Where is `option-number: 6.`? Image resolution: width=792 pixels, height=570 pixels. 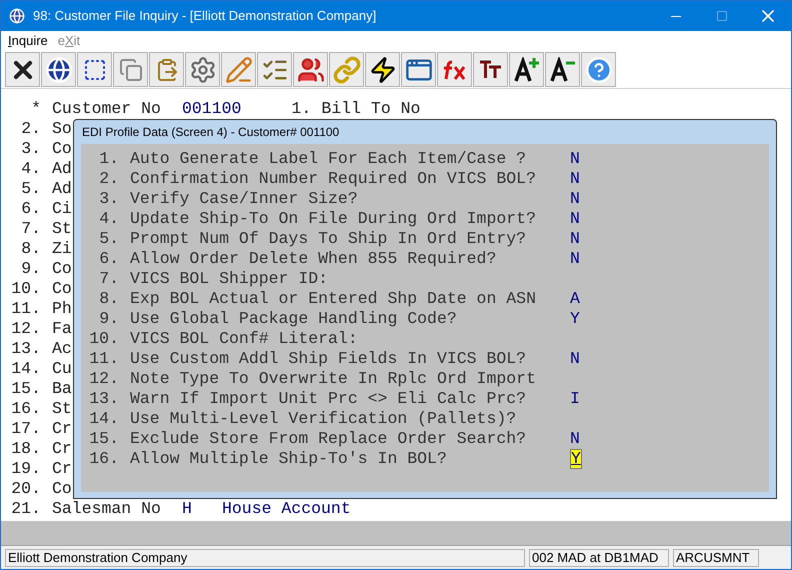
option-number: 6. is located at coordinates (108, 259).